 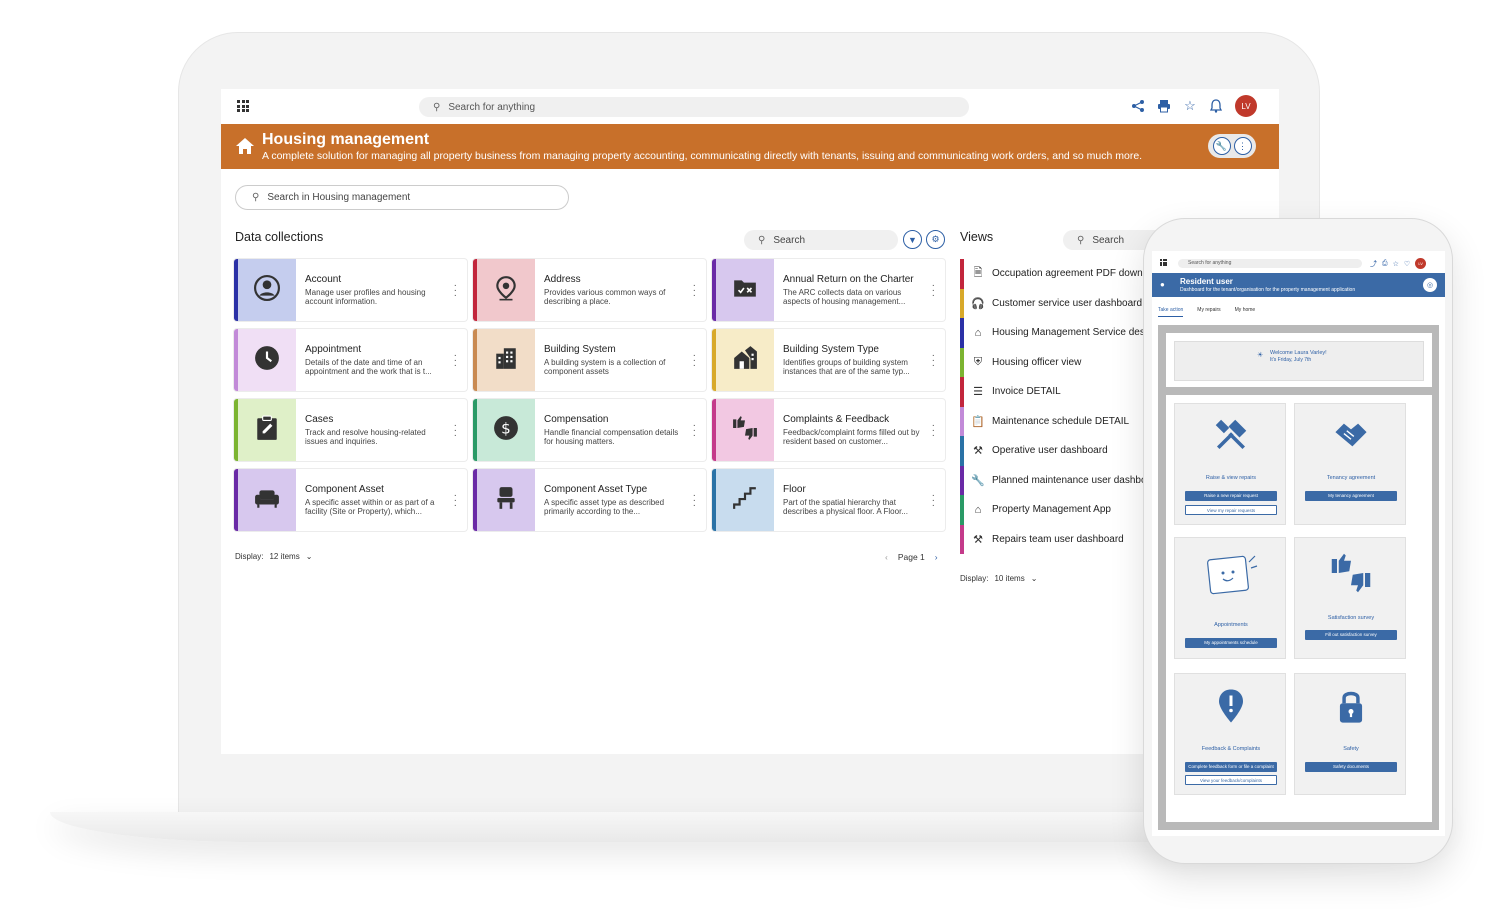 What do you see at coordinates (1245, 312) in the screenshot?
I see `tab-my-home: My home` at bounding box center [1245, 312].